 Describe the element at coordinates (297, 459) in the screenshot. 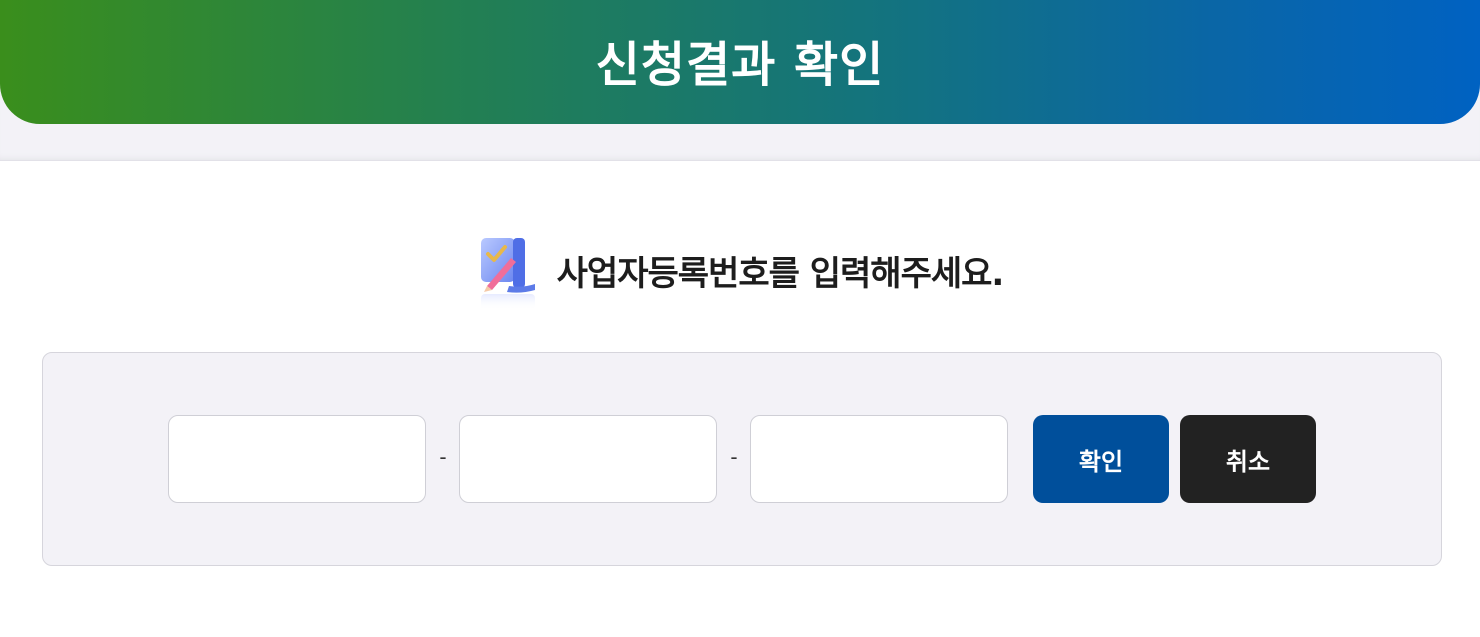

I see `business-number-part1-input` at that location.